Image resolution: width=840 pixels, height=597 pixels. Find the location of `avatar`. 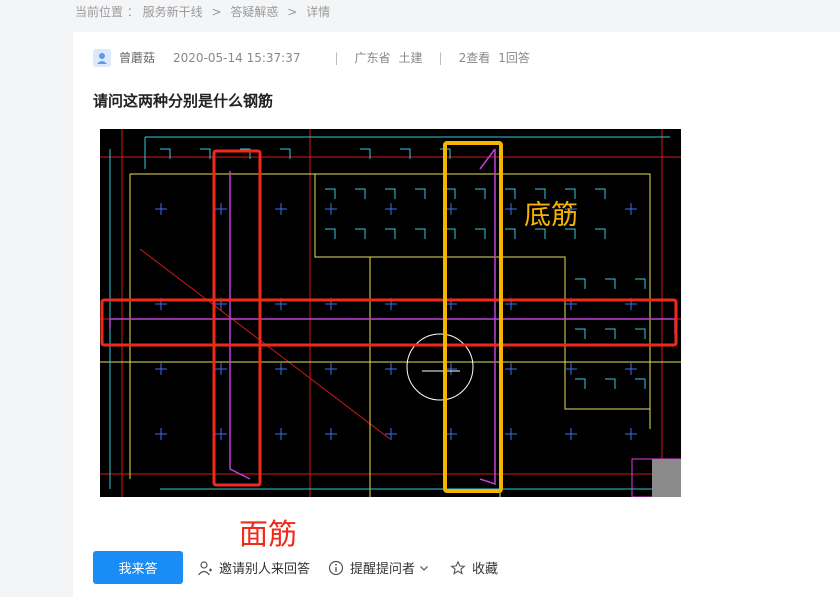

avatar is located at coordinates (102, 58).